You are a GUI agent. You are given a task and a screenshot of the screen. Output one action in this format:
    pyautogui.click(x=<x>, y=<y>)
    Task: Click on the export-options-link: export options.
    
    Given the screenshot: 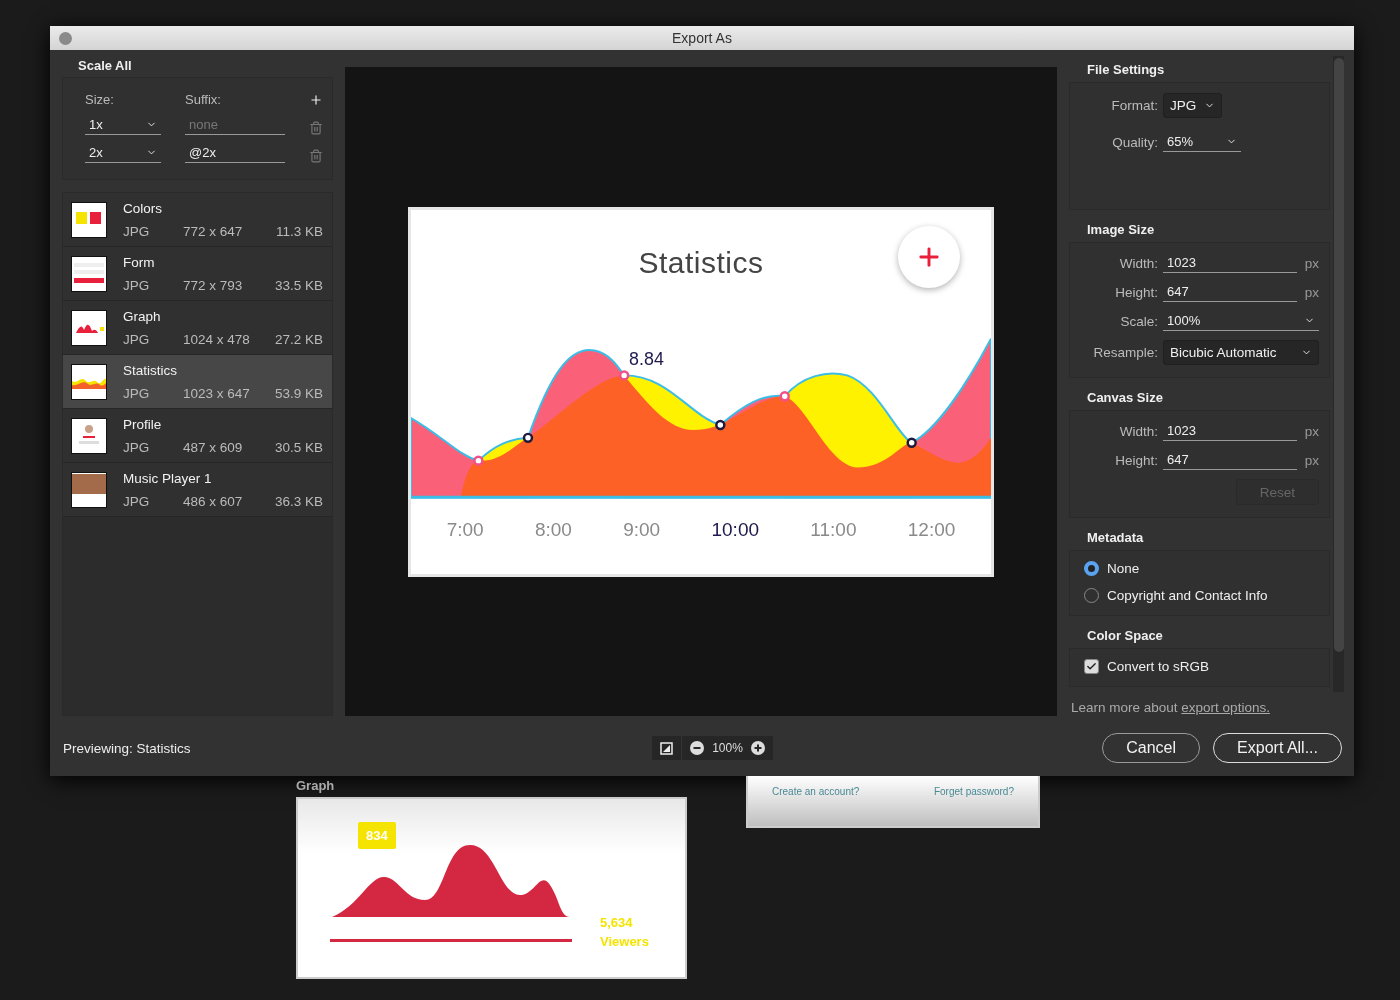 What is the action you would take?
    pyautogui.click(x=1225, y=707)
    